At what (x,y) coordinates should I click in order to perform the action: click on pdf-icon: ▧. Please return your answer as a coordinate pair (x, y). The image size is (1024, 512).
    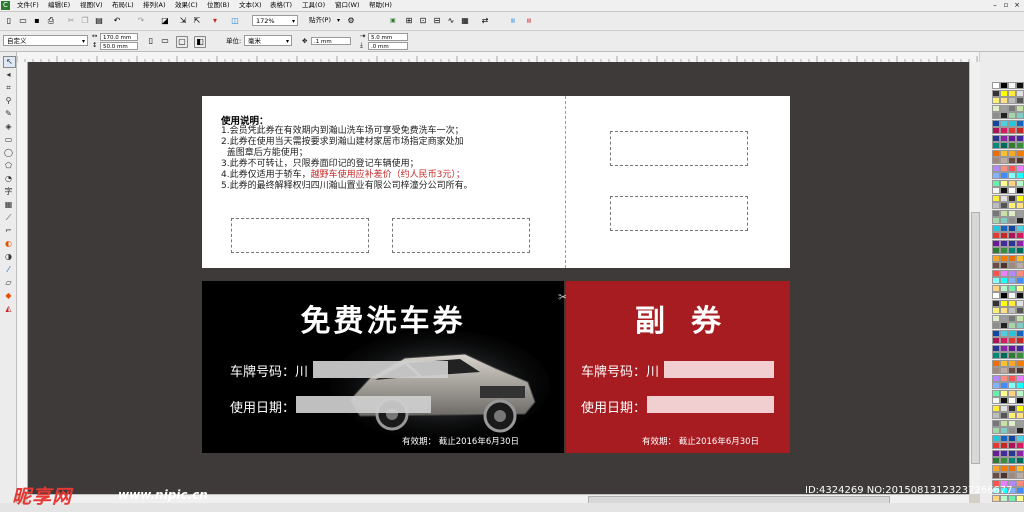
    Looking at the image, I should click on (529, 21).